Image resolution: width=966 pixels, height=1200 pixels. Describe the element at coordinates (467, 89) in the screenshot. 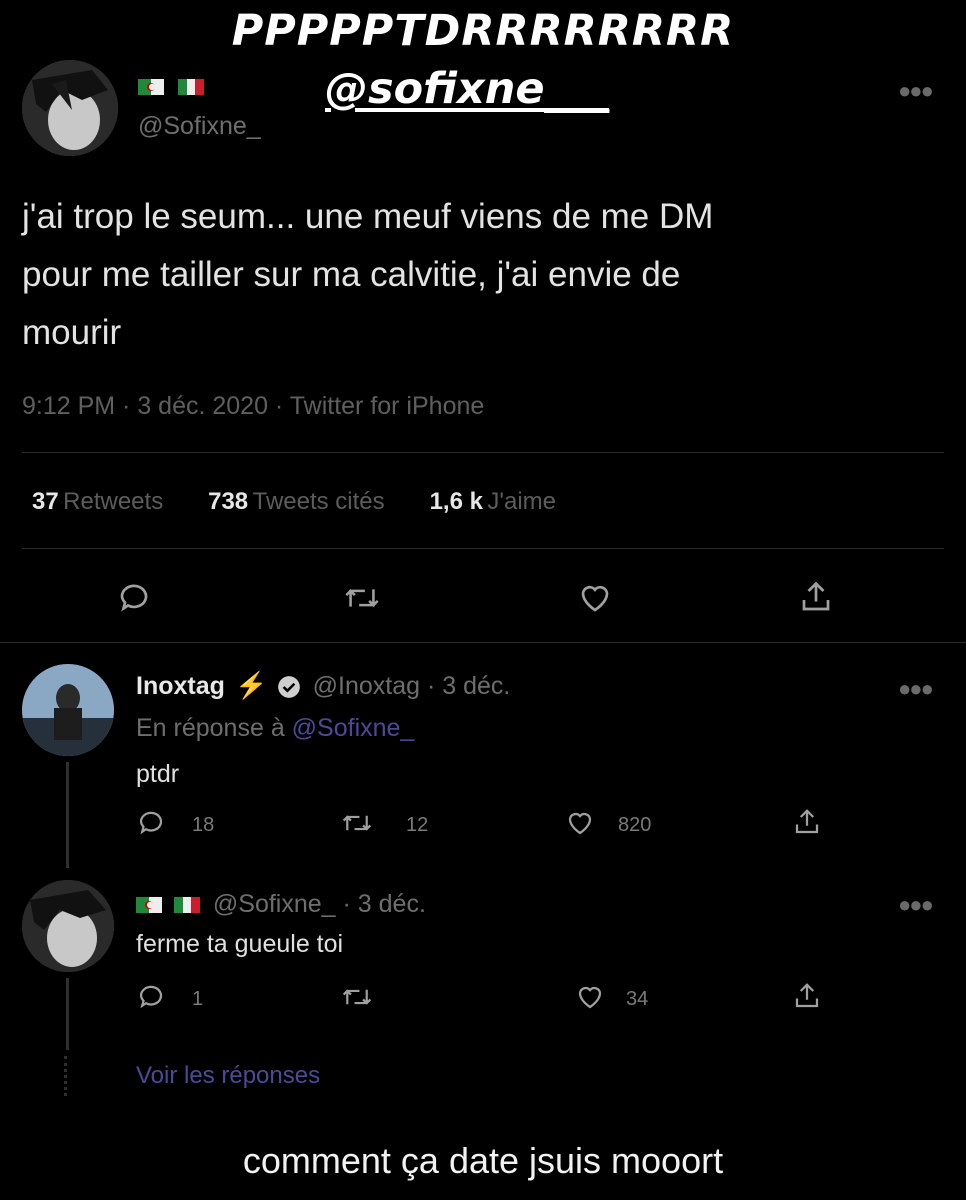

I see `overlay-handle: @sofixne___` at that location.